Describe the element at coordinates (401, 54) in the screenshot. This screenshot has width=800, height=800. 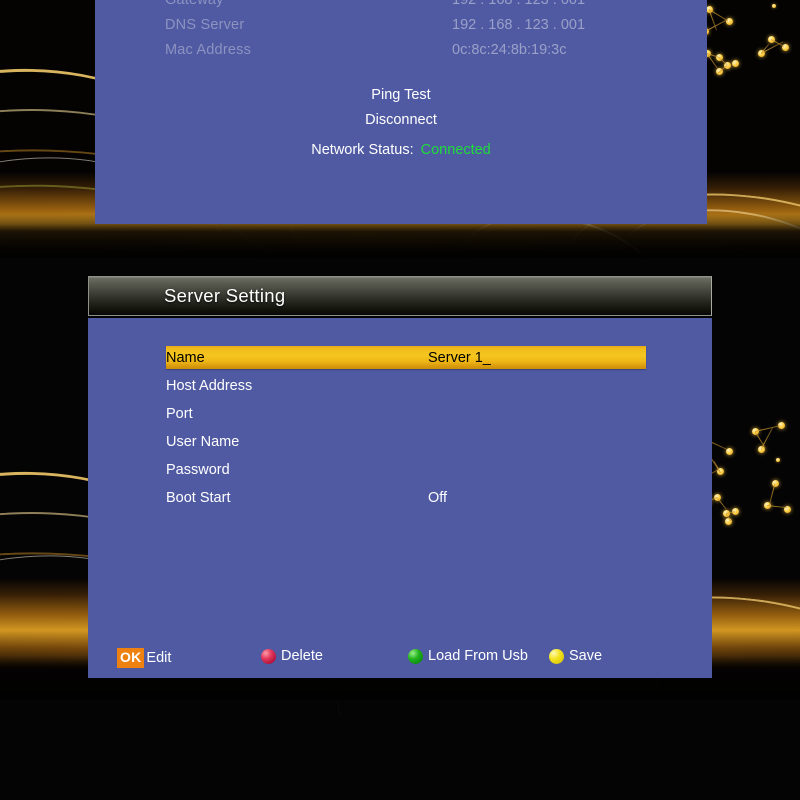
I see `network-row: Mac Address 0c:8c:24:8b:19:3c` at that location.